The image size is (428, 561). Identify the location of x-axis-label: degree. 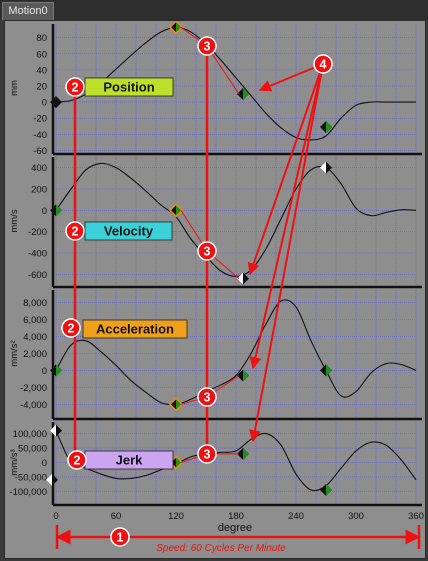
(235, 528).